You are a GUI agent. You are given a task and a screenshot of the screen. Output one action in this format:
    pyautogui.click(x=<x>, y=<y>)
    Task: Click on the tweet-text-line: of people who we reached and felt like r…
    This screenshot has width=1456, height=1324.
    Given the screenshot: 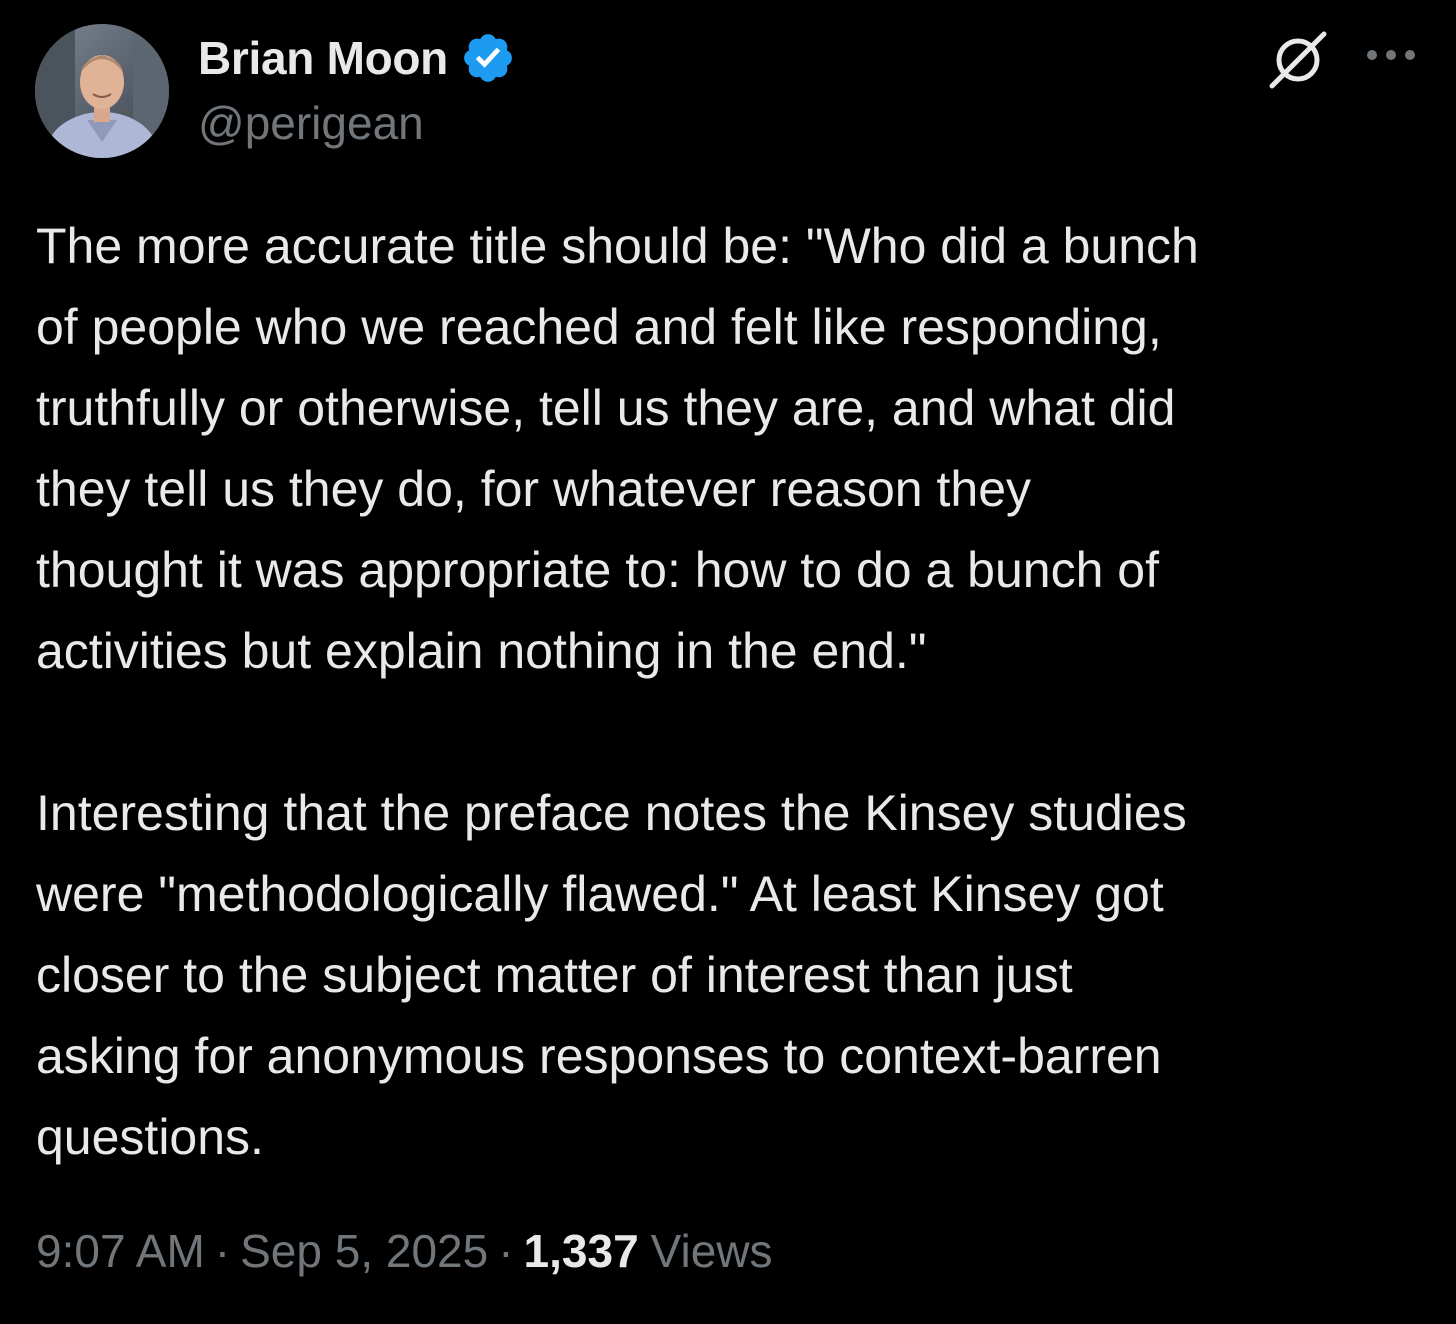 What is the action you would take?
    pyautogui.click(x=599, y=327)
    